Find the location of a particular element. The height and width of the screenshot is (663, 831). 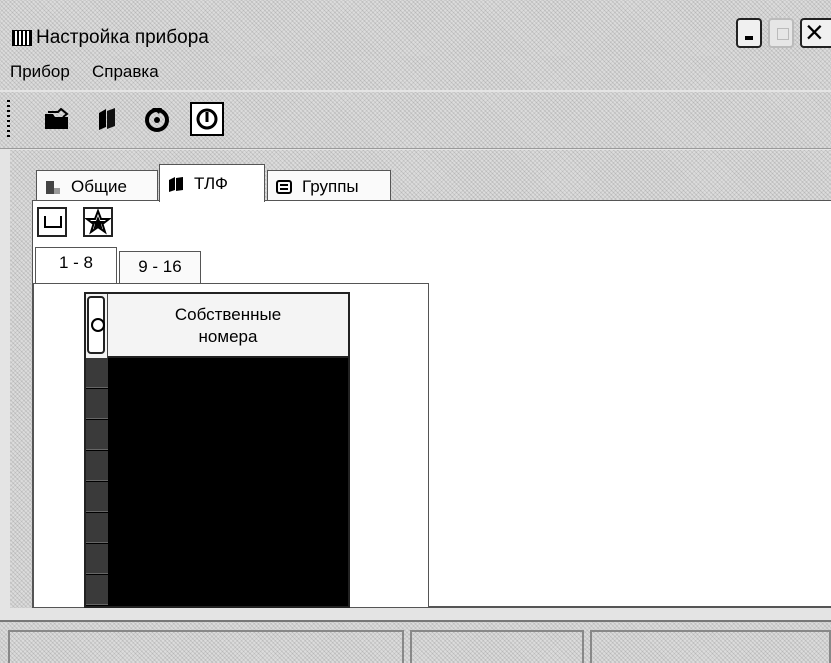

general-icon is located at coordinates (53, 187).